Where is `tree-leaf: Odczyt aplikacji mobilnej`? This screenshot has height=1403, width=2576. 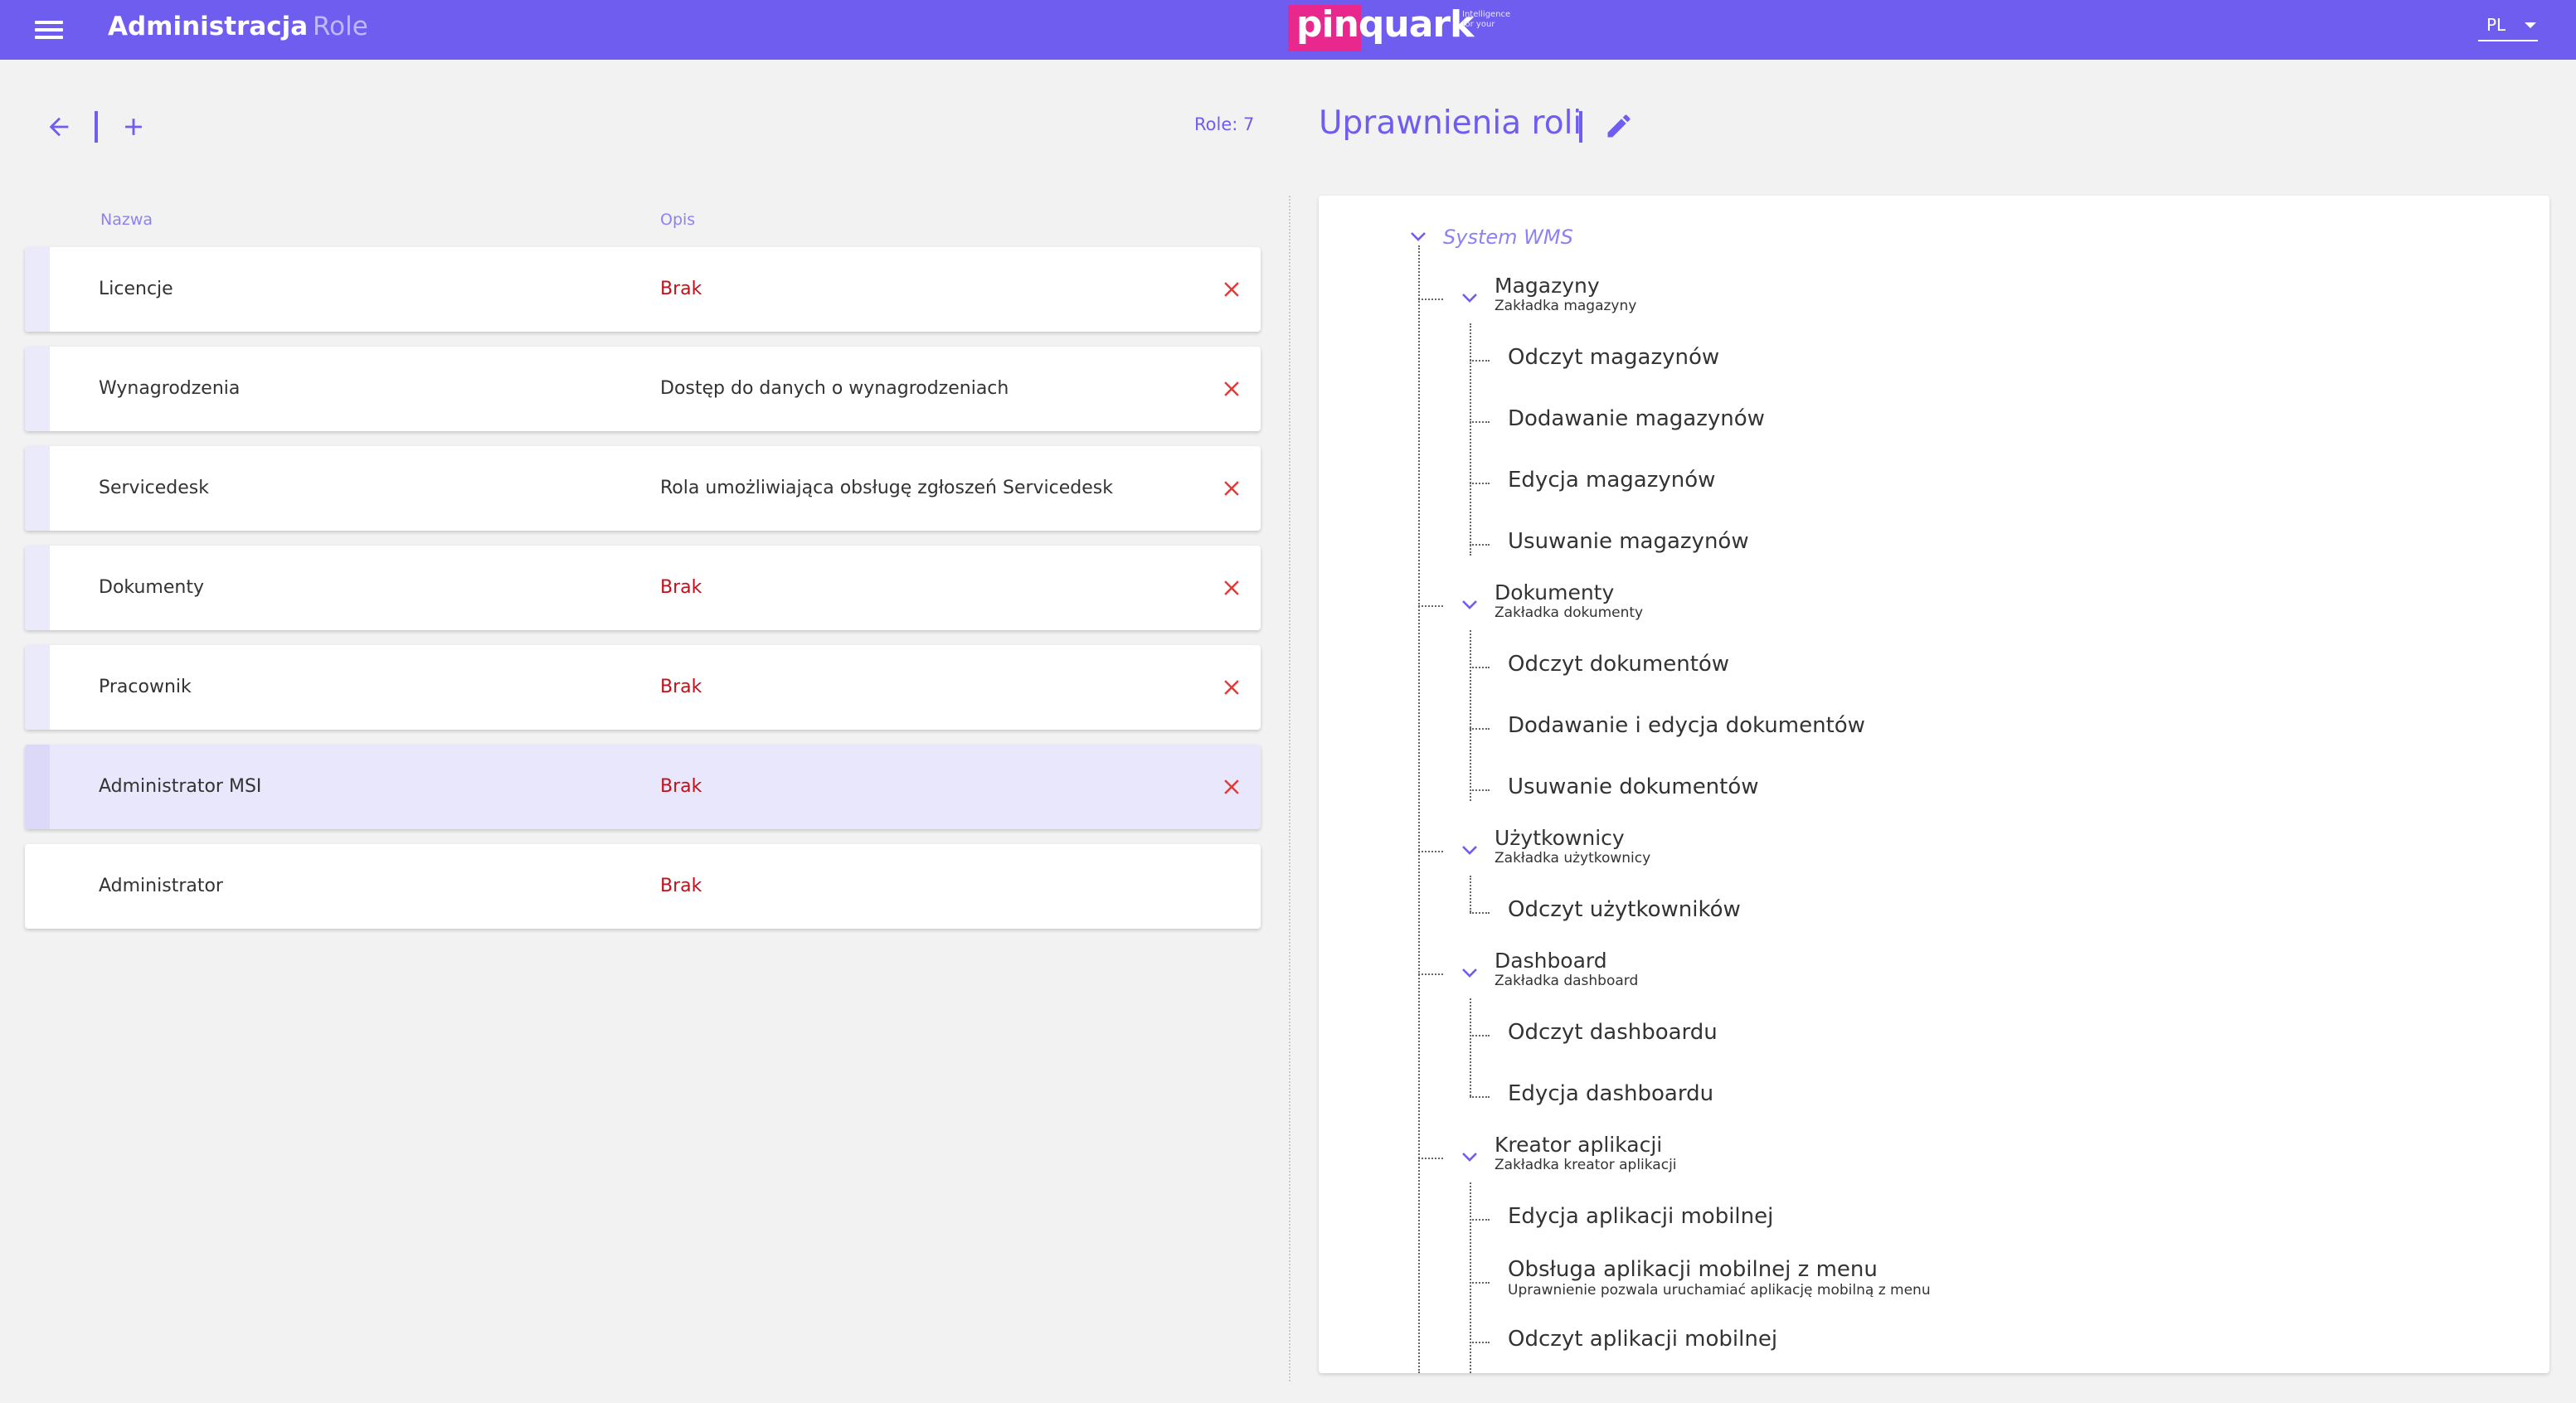
tree-leaf: Odczyt aplikacji mobilnej is located at coordinates (1643, 1339).